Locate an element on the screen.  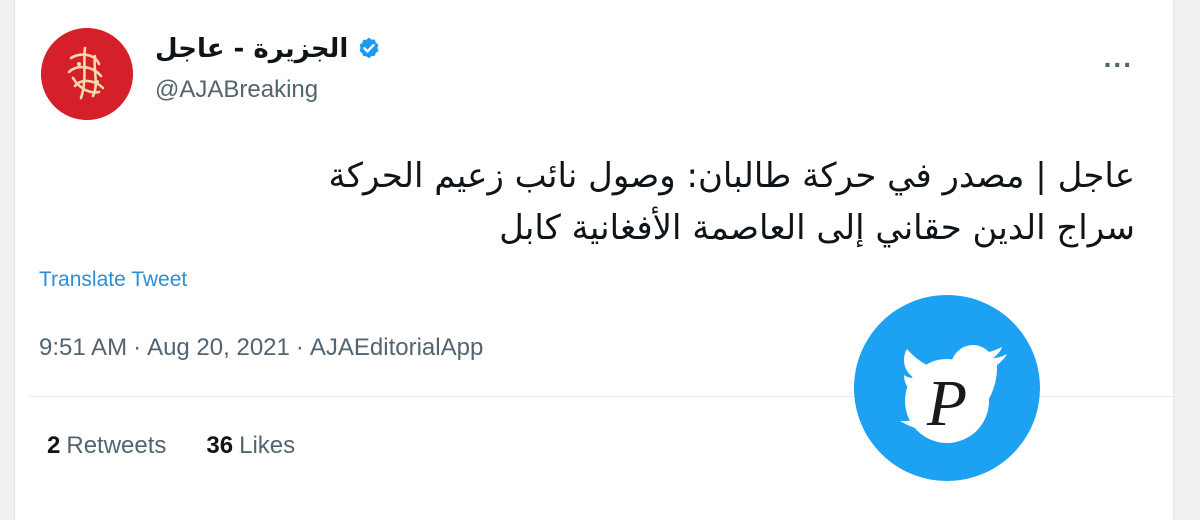
tweet-metadata: 9:51 AM · Aug 20, 2021 · AJAEditorialApp is located at coordinates (261, 348).